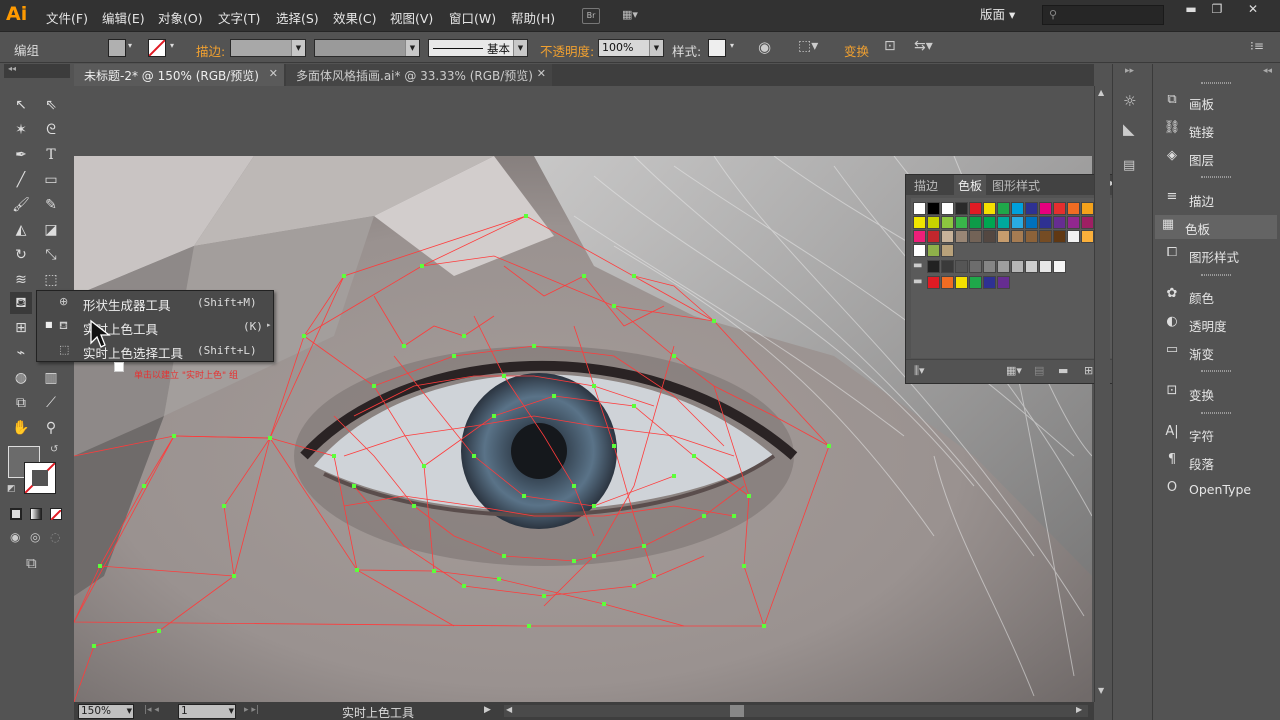 This screenshot has width=1280, height=720. What do you see at coordinates (1003, 16) in the screenshot?
I see `workspace-switcher: 版面 ▾` at bounding box center [1003, 16].